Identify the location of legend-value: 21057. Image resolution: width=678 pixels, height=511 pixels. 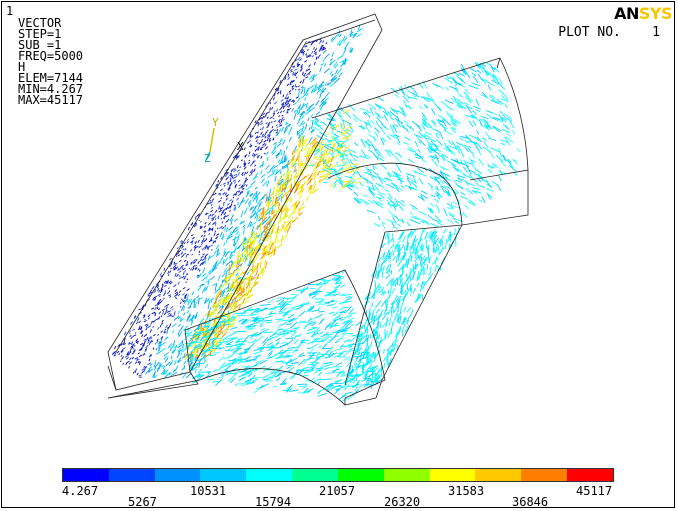
(337, 491).